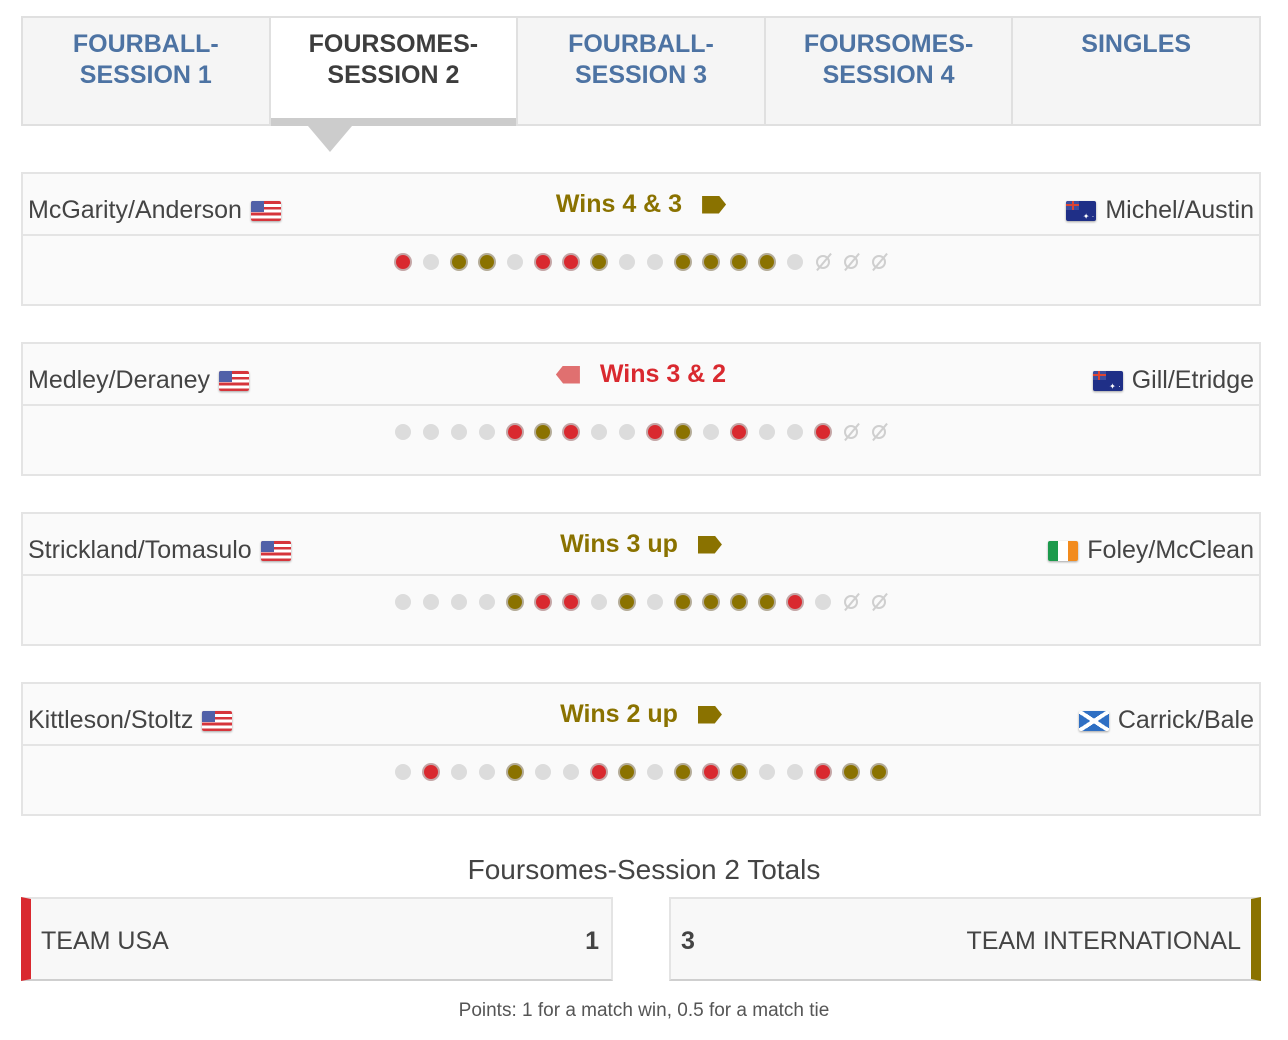 Image resolution: width=1288 pixels, height=1040 pixels. I want to click on hole-16-halved-icon, so click(823, 602).